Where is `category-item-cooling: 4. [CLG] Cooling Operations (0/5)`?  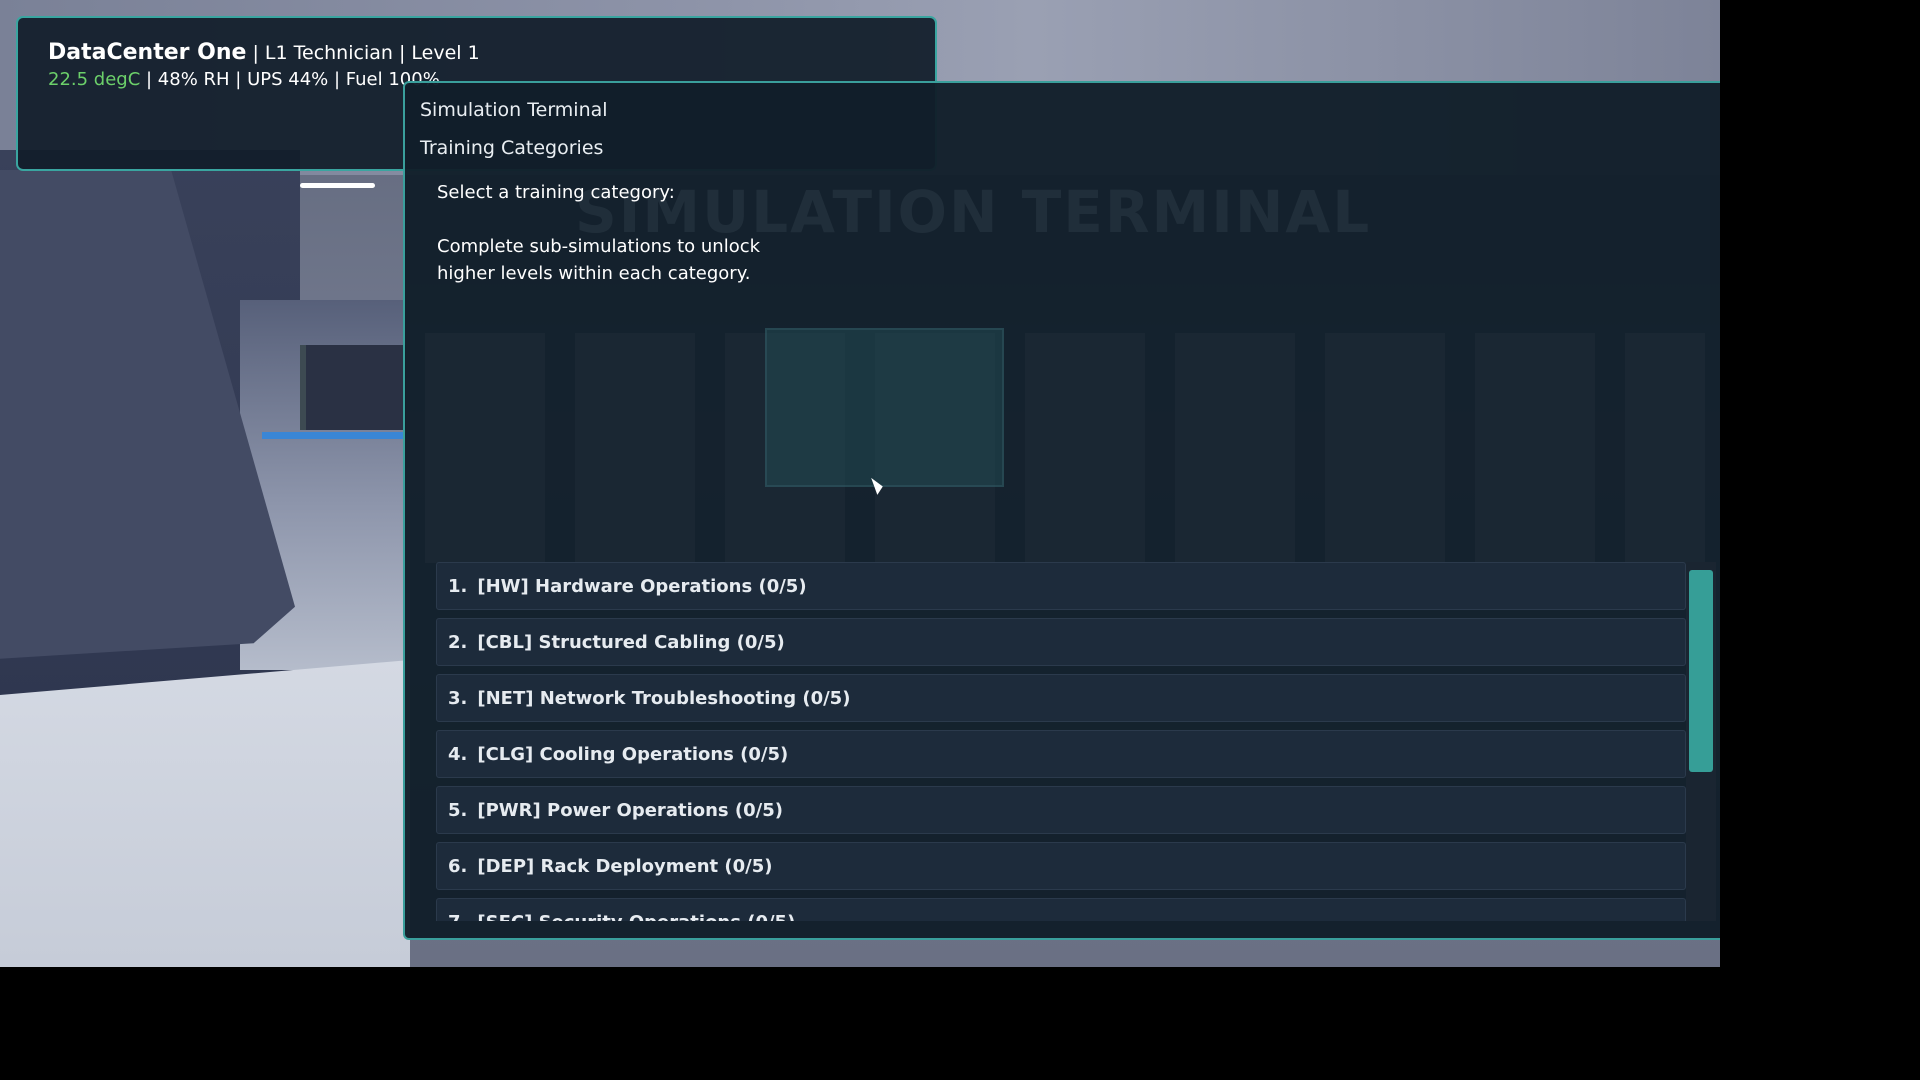
category-item-cooling: 4. [CLG] Cooling Operations (0/5) is located at coordinates (1061, 754).